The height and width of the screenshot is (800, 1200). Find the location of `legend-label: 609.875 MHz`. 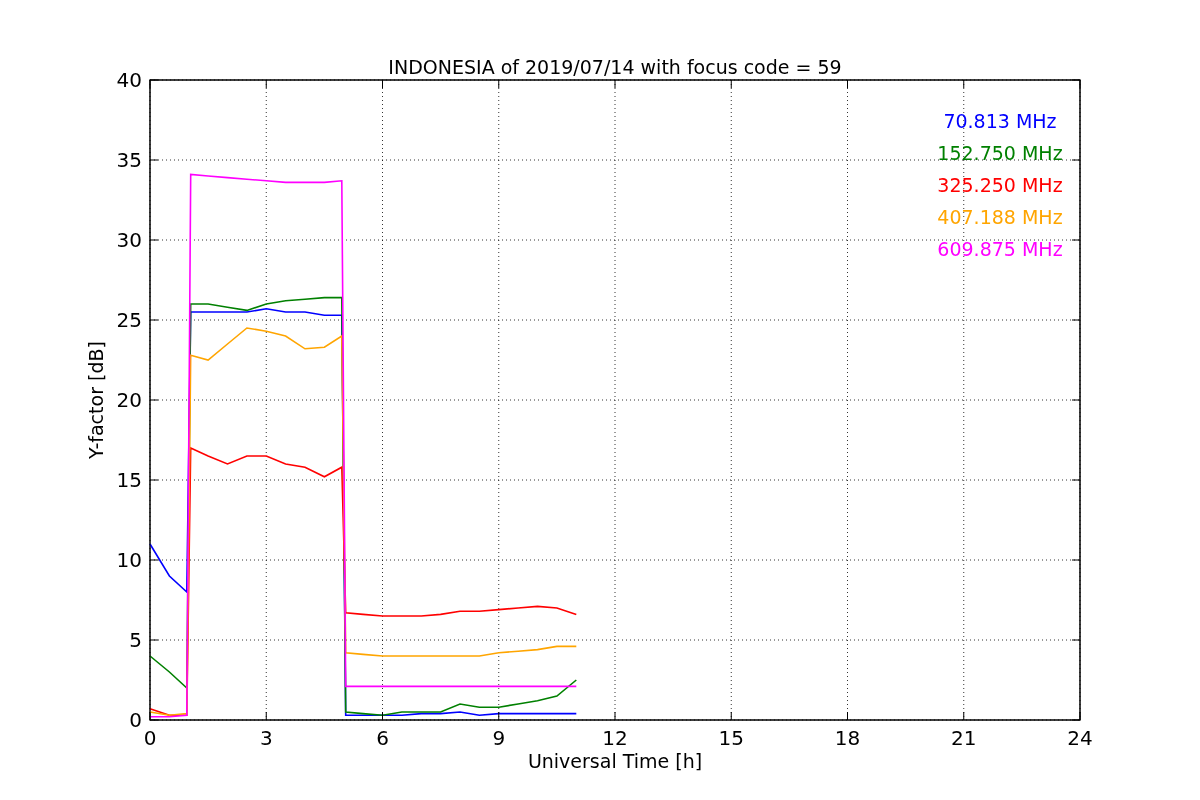

legend-label: 609.875 MHz is located at coordinates (1000, 249).